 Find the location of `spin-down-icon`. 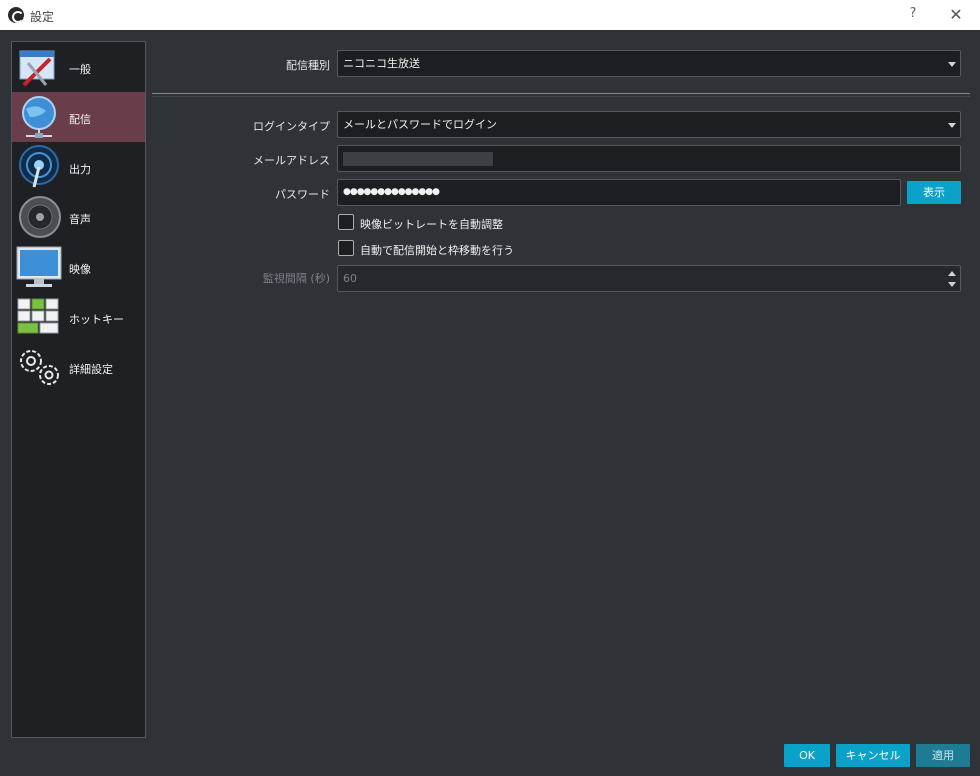

spin-down-icon is located at coordinates (952, 284).